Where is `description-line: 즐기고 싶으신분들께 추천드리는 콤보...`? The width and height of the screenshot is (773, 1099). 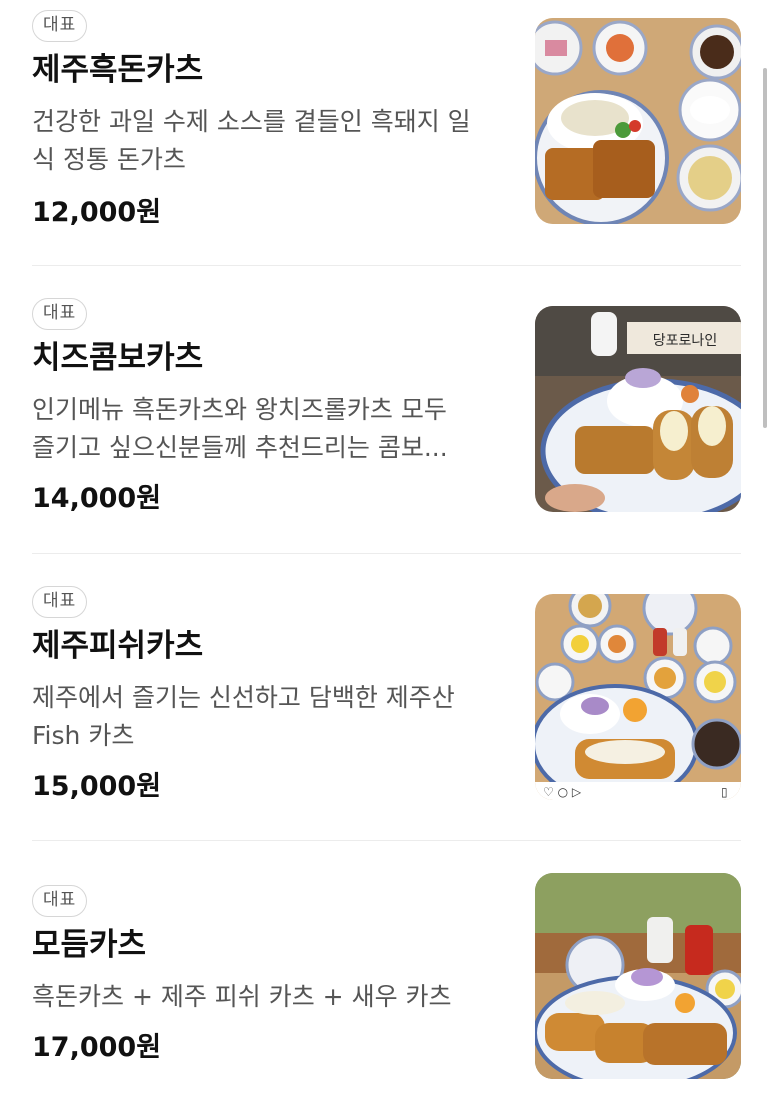 description-line: 즐기고 싶으신분들께 추천드리는 콤보... is located at coordinates (240, 447).